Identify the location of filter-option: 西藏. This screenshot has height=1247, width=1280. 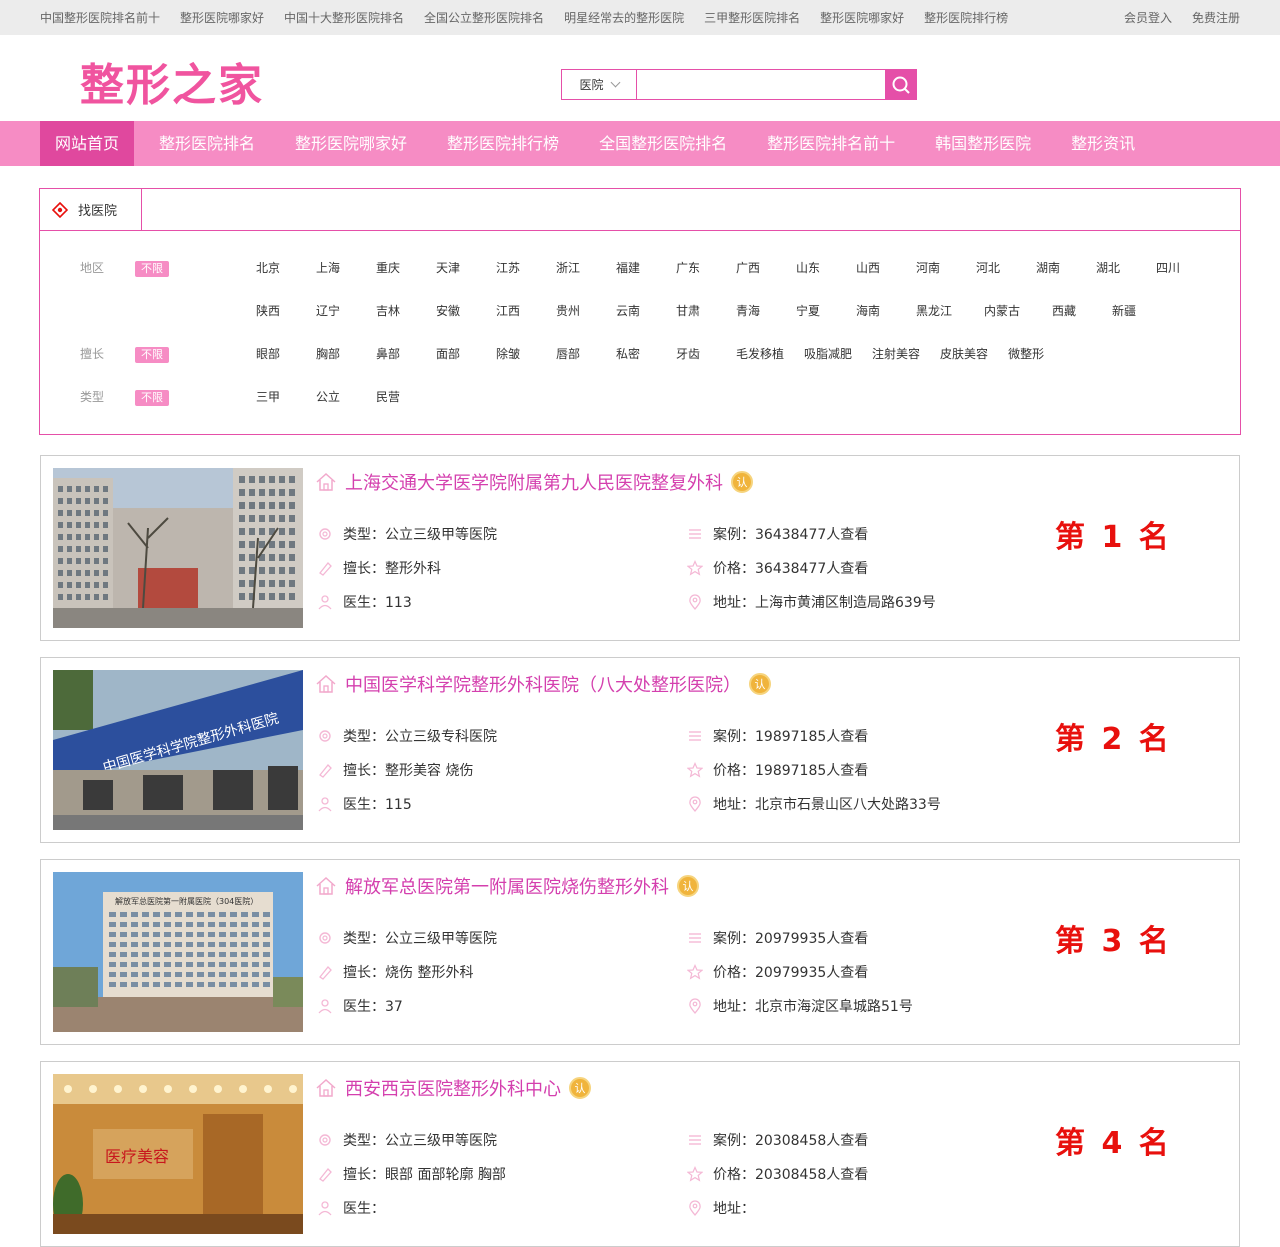
(1082, 311).